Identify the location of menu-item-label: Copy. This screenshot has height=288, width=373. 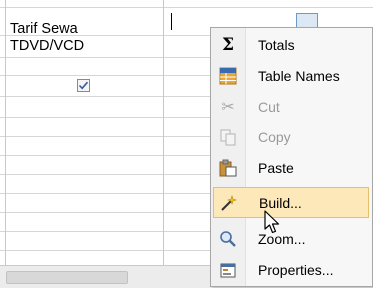
(274, 137).